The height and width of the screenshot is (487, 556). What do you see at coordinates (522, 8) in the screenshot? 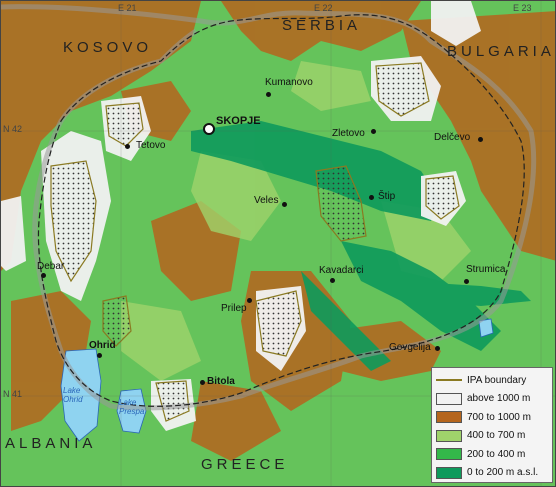
I see `grid-label-e23: E 23` at bounding box center [522, 8].